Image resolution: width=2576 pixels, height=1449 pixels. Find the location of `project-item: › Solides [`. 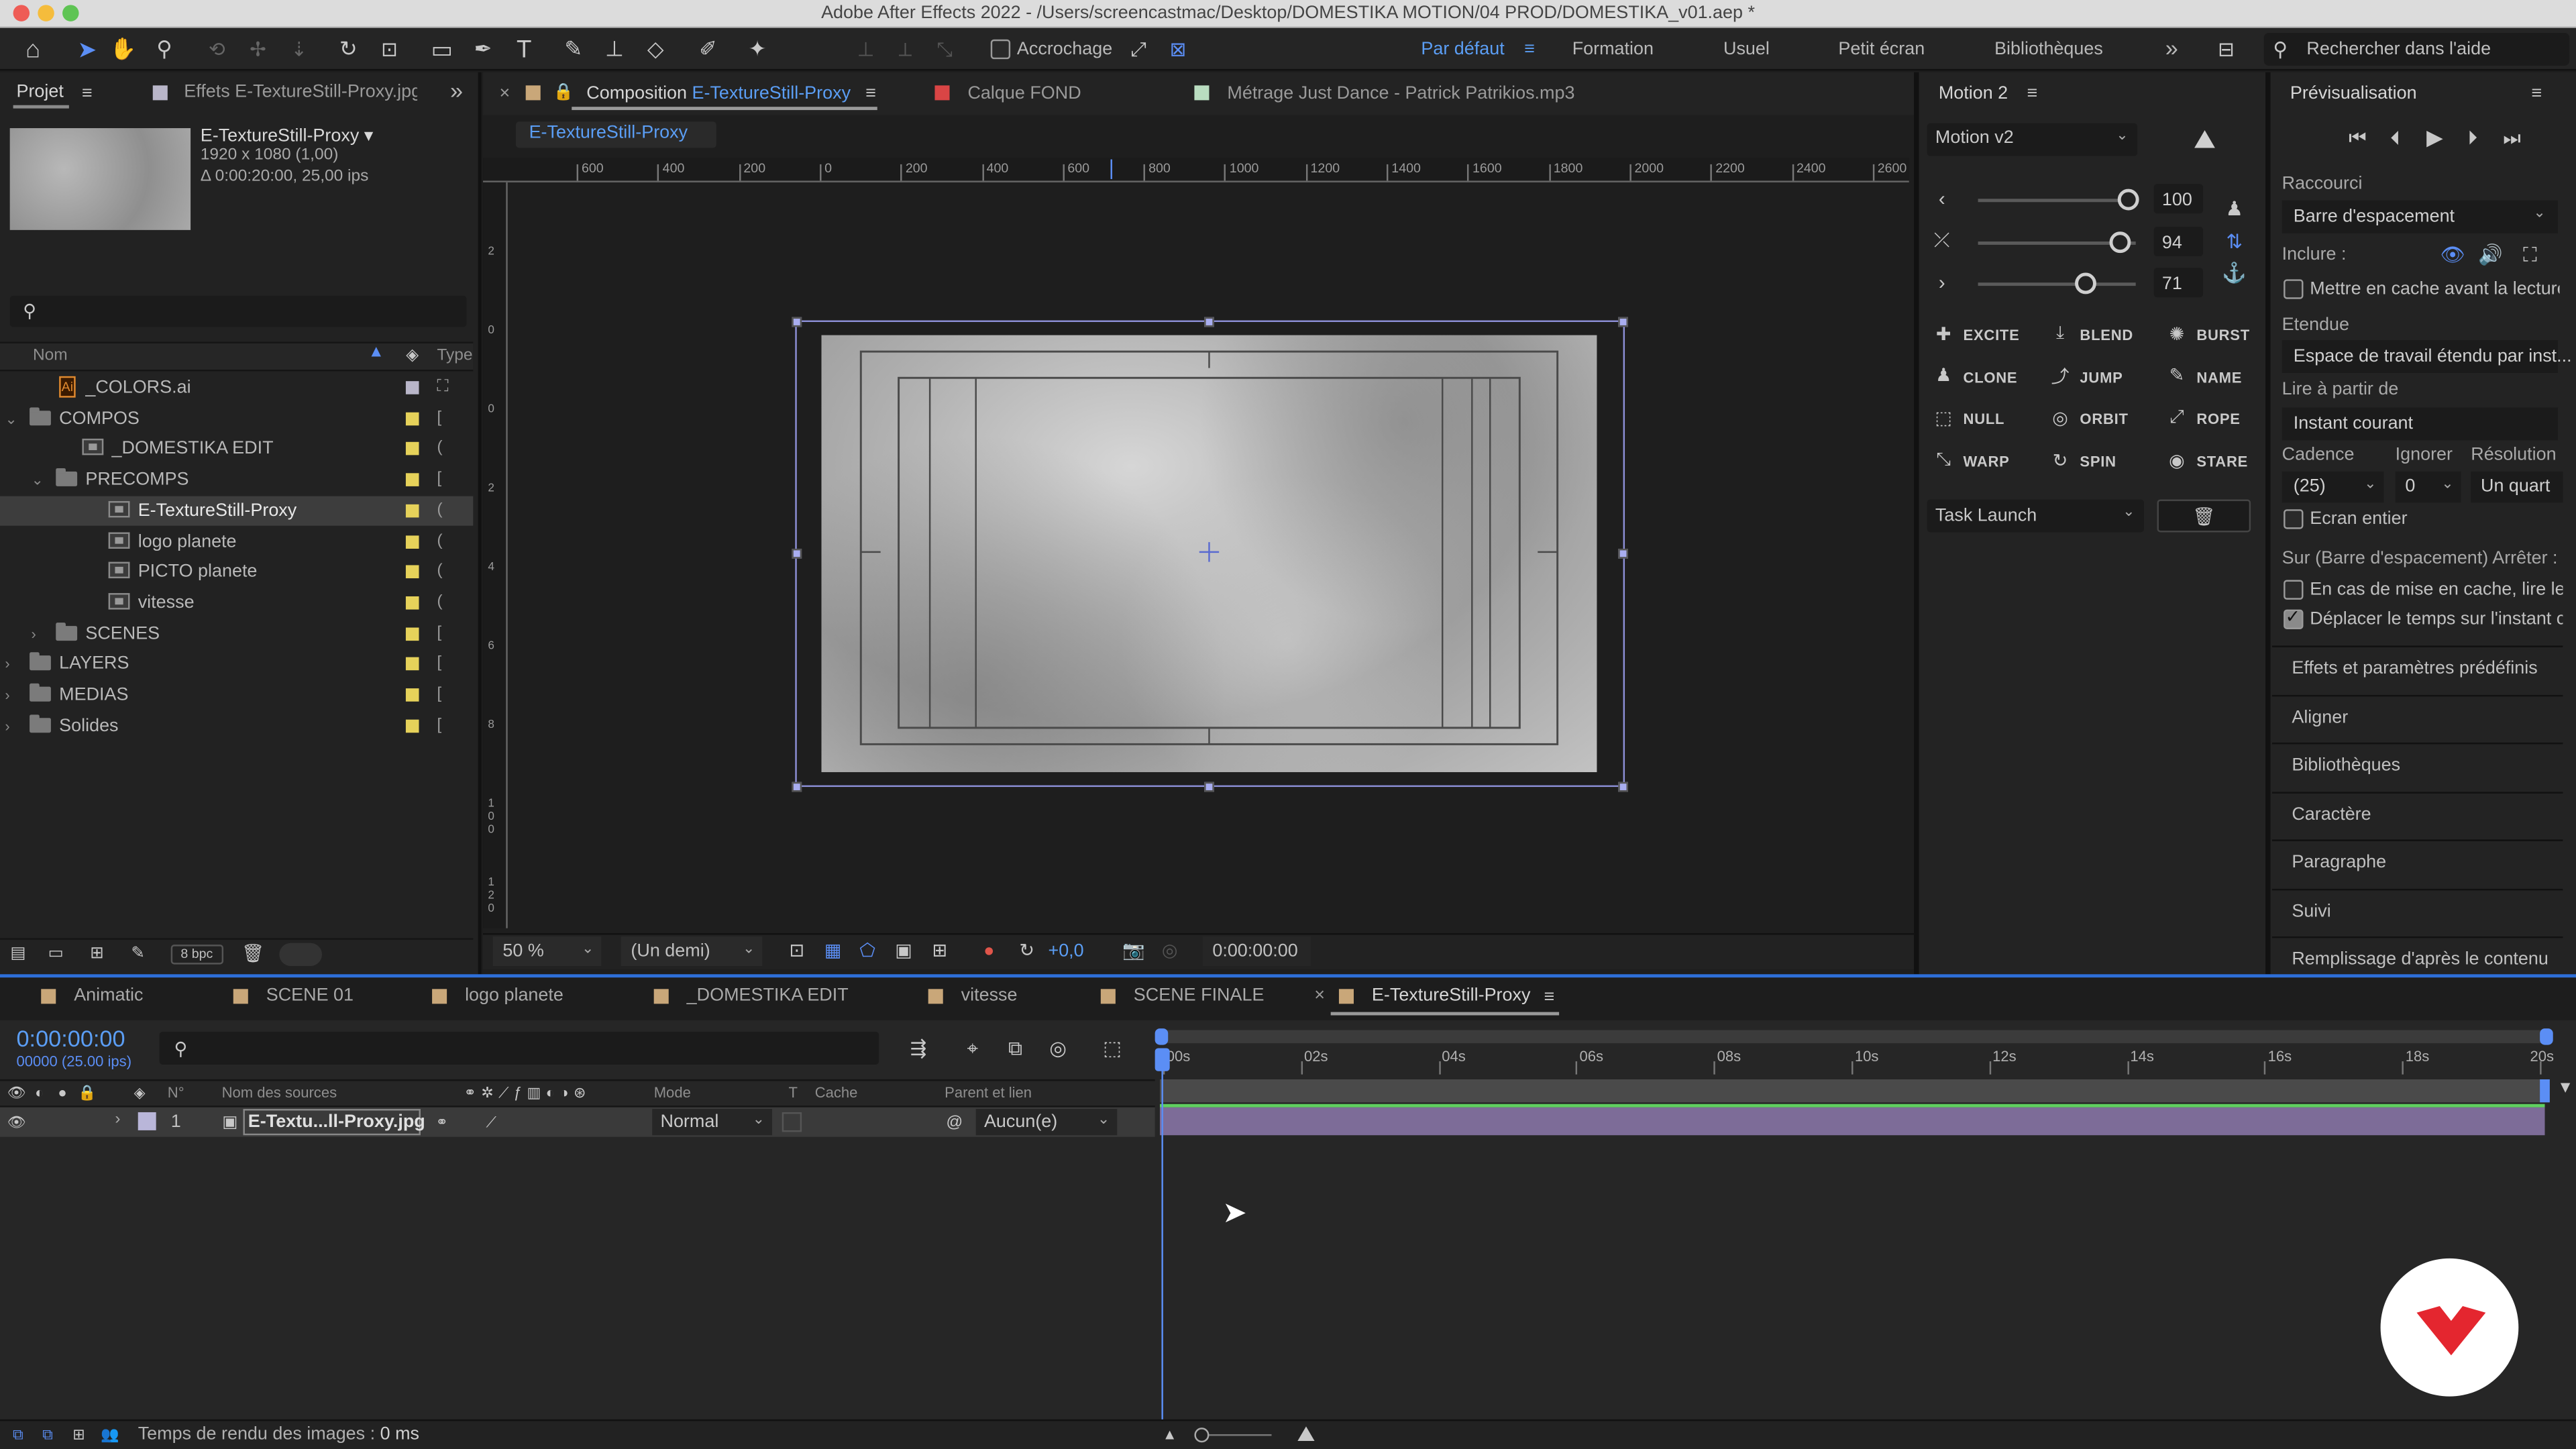

project-item: › Solides [ is located at coordinates (236, 726).